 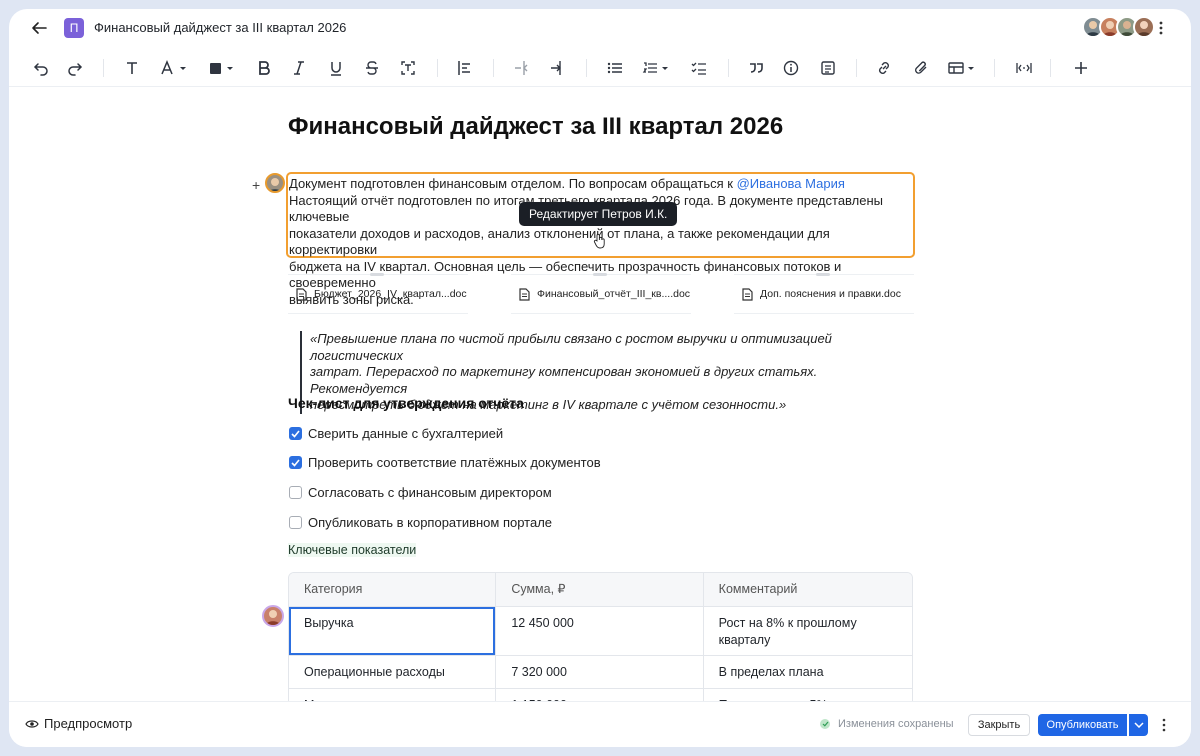 I want to click on fill-color-icon, so click(x=223, y=68).